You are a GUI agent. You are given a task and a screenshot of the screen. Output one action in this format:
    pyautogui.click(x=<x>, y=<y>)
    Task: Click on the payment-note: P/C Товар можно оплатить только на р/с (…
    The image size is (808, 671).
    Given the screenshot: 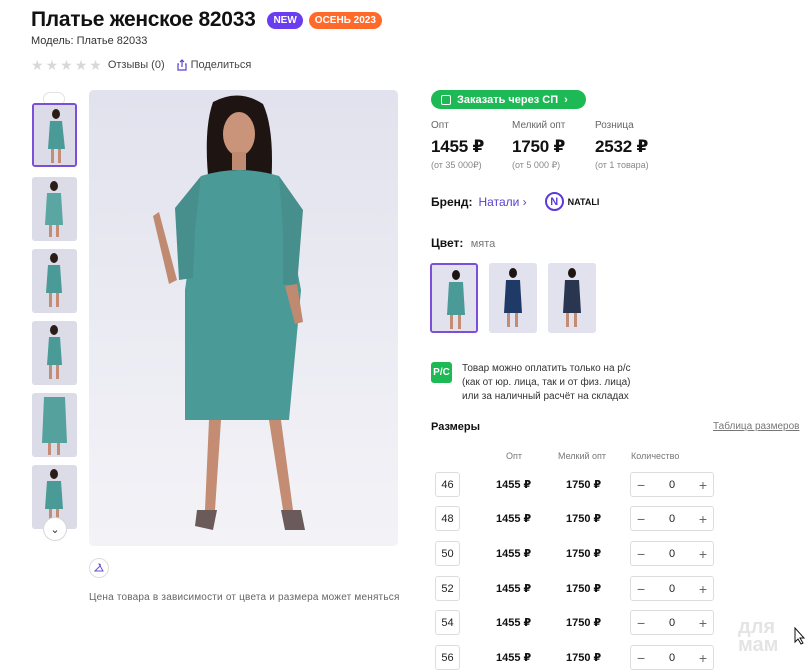 What is the action you would take?
    pyautogui.click(x=531, y=383)
    